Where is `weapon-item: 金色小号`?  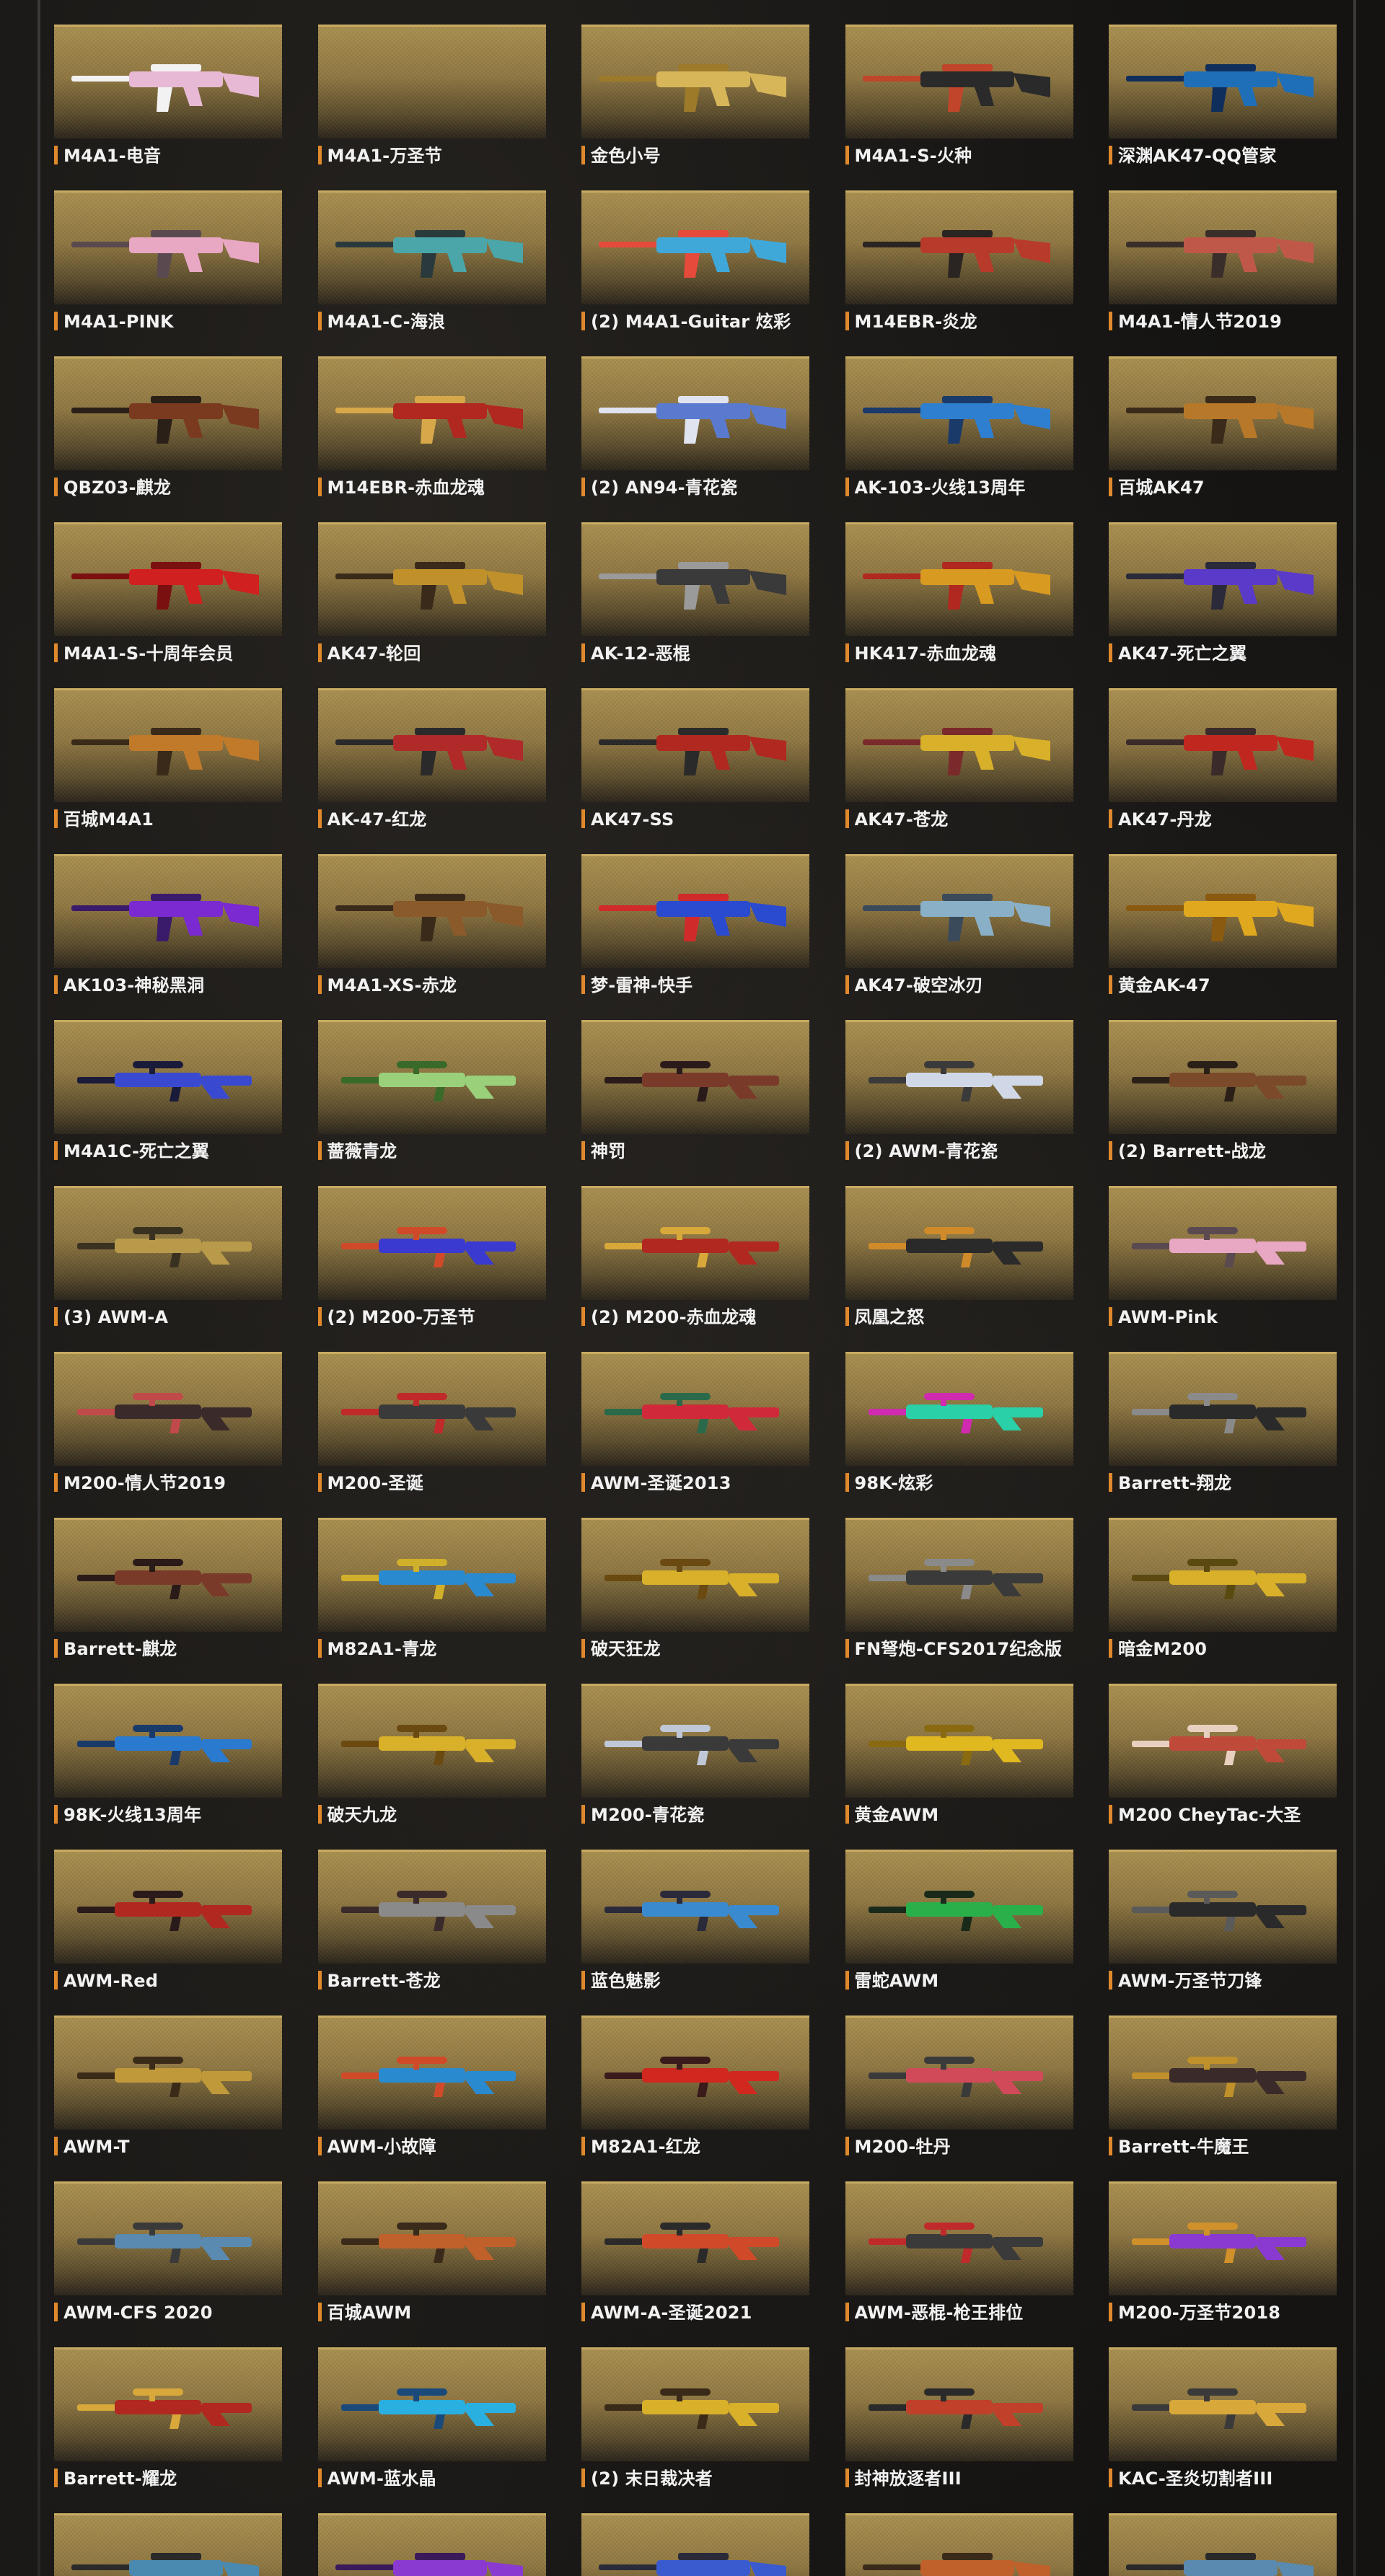
weapon-item: 金色小号 is located at coordinates (695, 107).